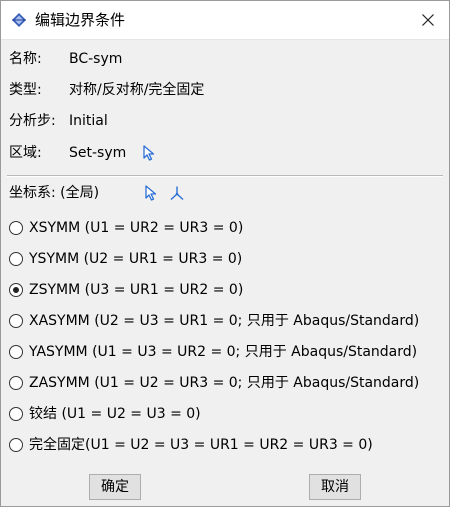  I want to click on region-label: 区域:, so click(25, 153).